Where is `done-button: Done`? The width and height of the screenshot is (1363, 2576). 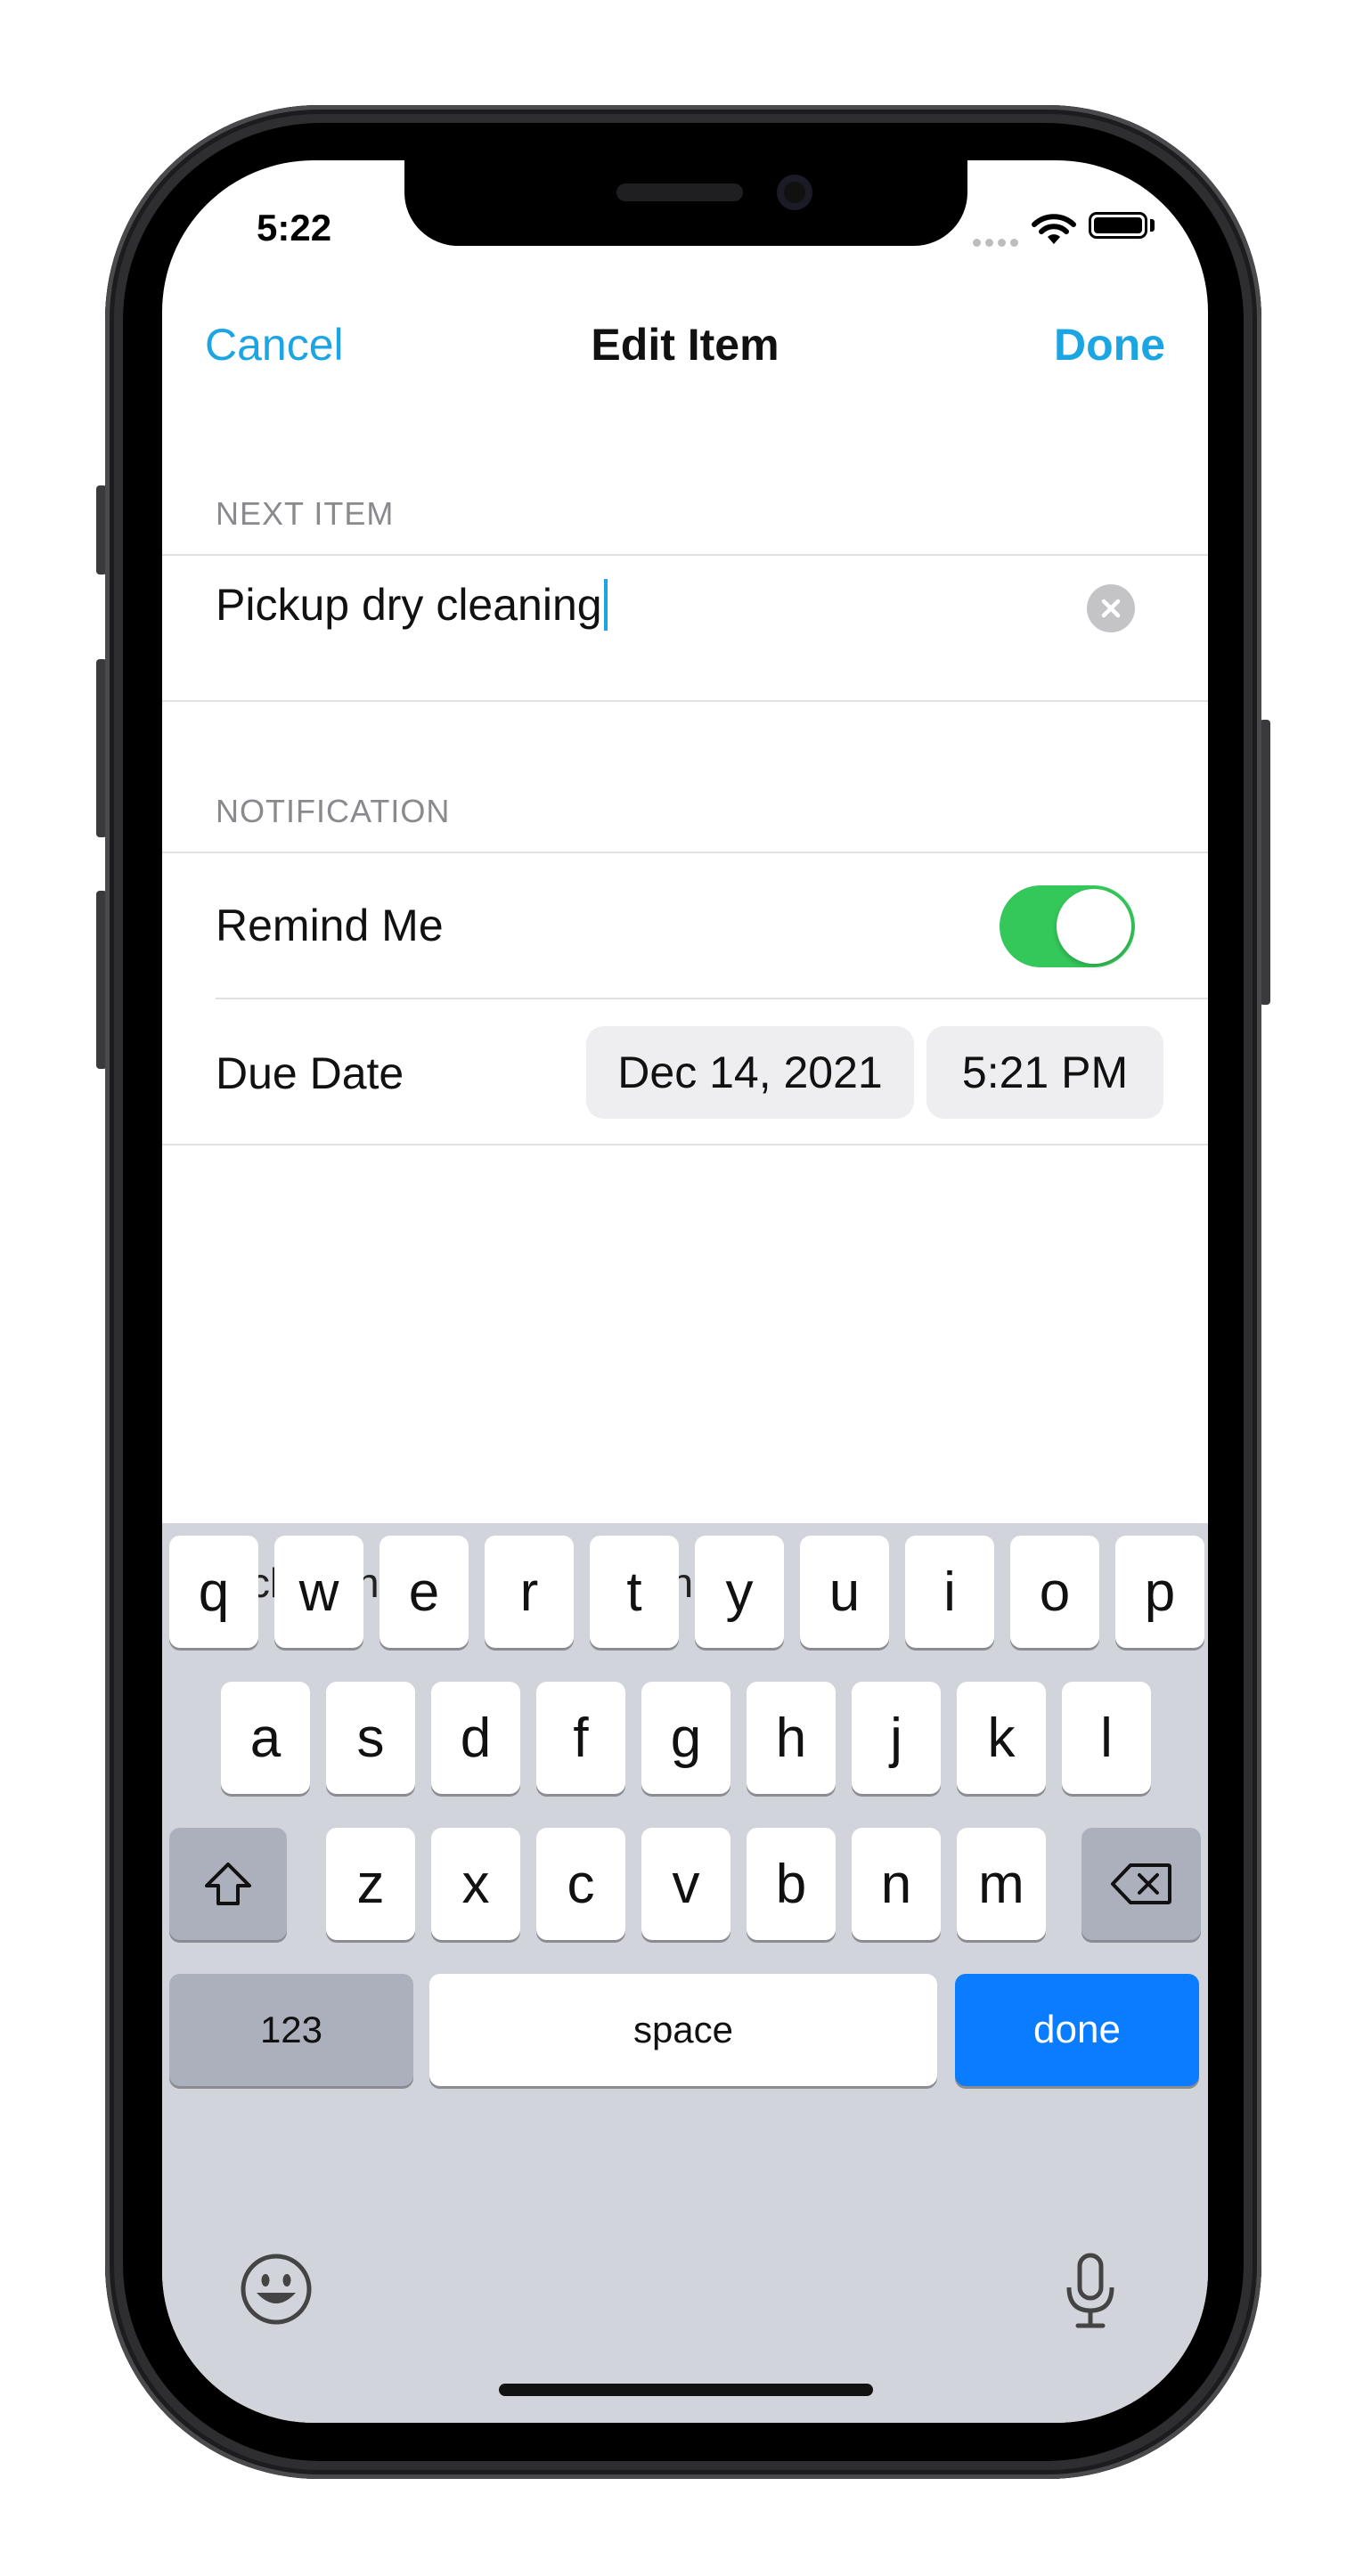
done-button: Done is located at coordinates (1110, 345).